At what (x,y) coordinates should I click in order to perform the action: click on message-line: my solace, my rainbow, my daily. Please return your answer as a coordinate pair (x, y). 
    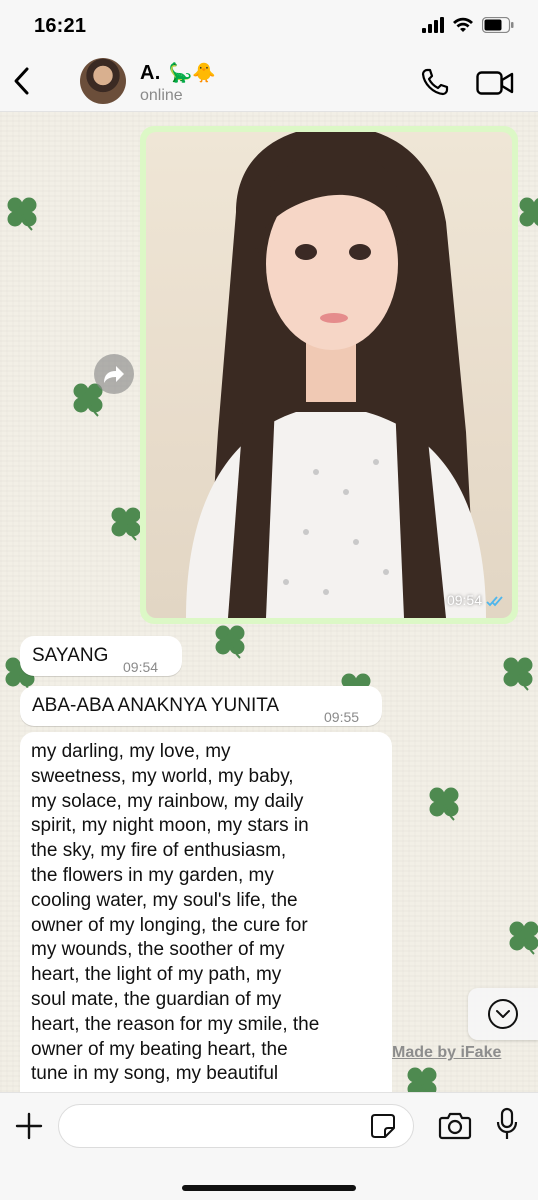
    Looking at the image, I should click on (167, 801).